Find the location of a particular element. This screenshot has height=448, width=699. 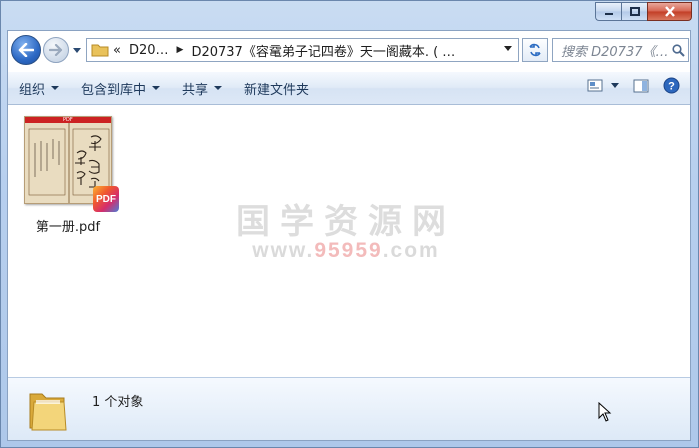

mouse-cursor-icon is located at coordinates (605, 412).